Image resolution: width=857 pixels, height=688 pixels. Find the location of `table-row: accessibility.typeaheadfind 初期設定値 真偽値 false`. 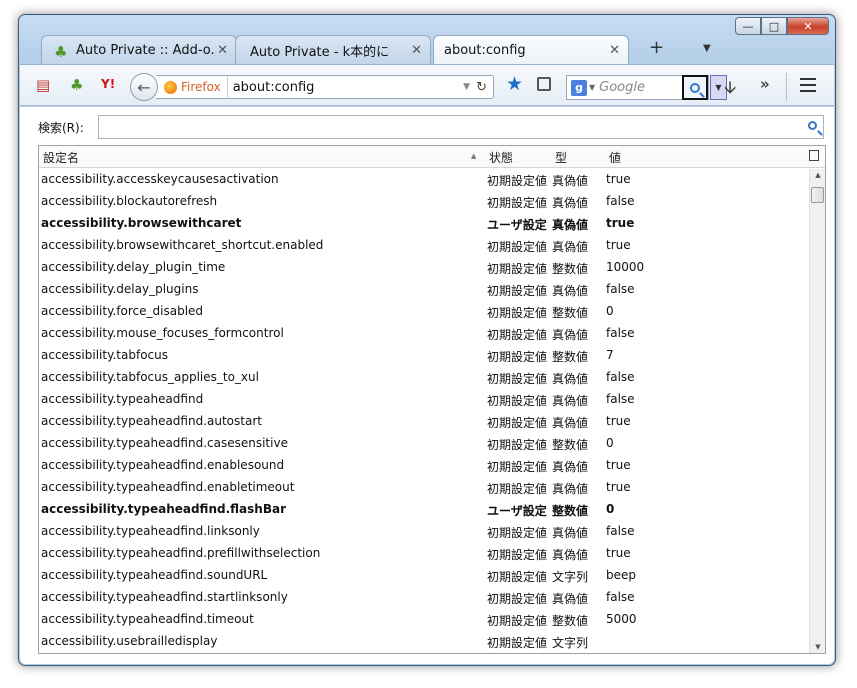

table-row: accessibility.typeaheadfind 初期設定値 真偽値 false is located at coordinates (432, 399).